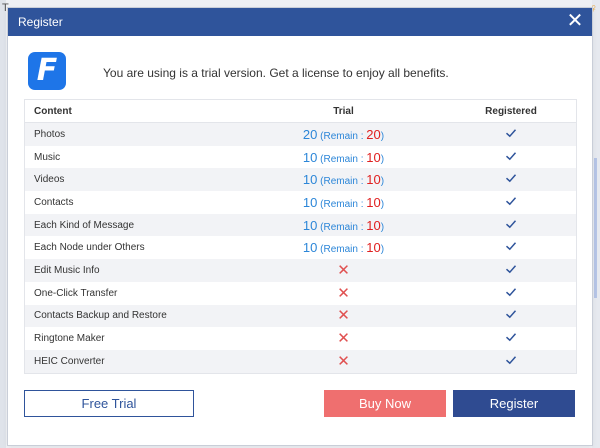  I want to click on register-button: Register, so click(514, 403).